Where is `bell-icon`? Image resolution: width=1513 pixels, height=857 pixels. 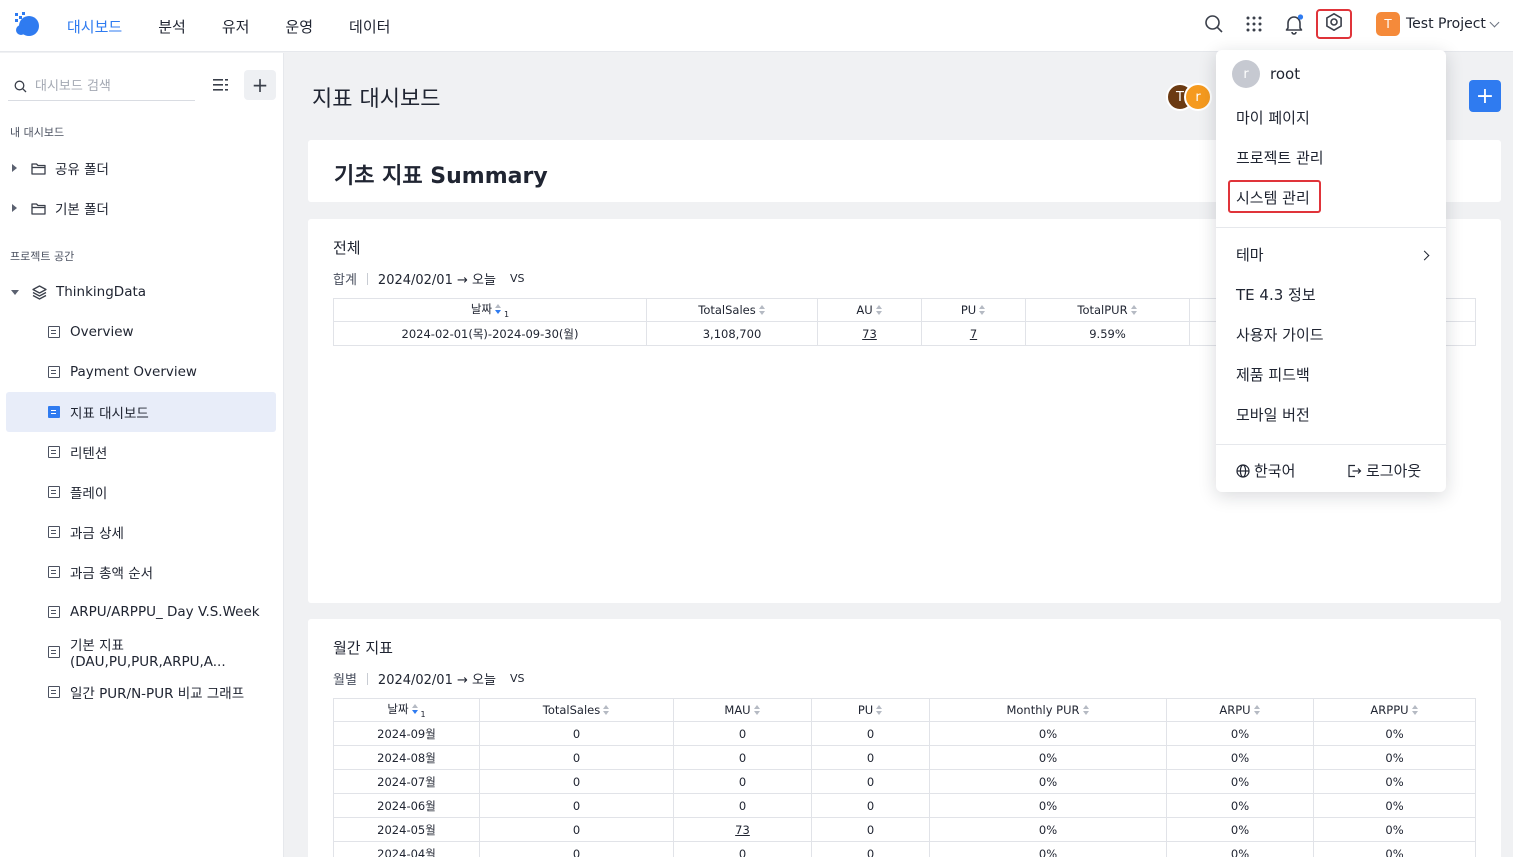 bell-icon is located at coordinates (1294, 24).